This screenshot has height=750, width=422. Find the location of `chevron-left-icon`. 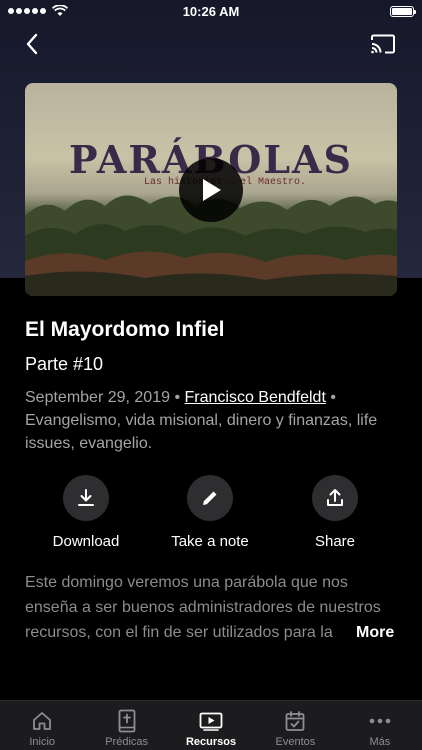

chevron-left-icon is located at coordinates (32, 44).